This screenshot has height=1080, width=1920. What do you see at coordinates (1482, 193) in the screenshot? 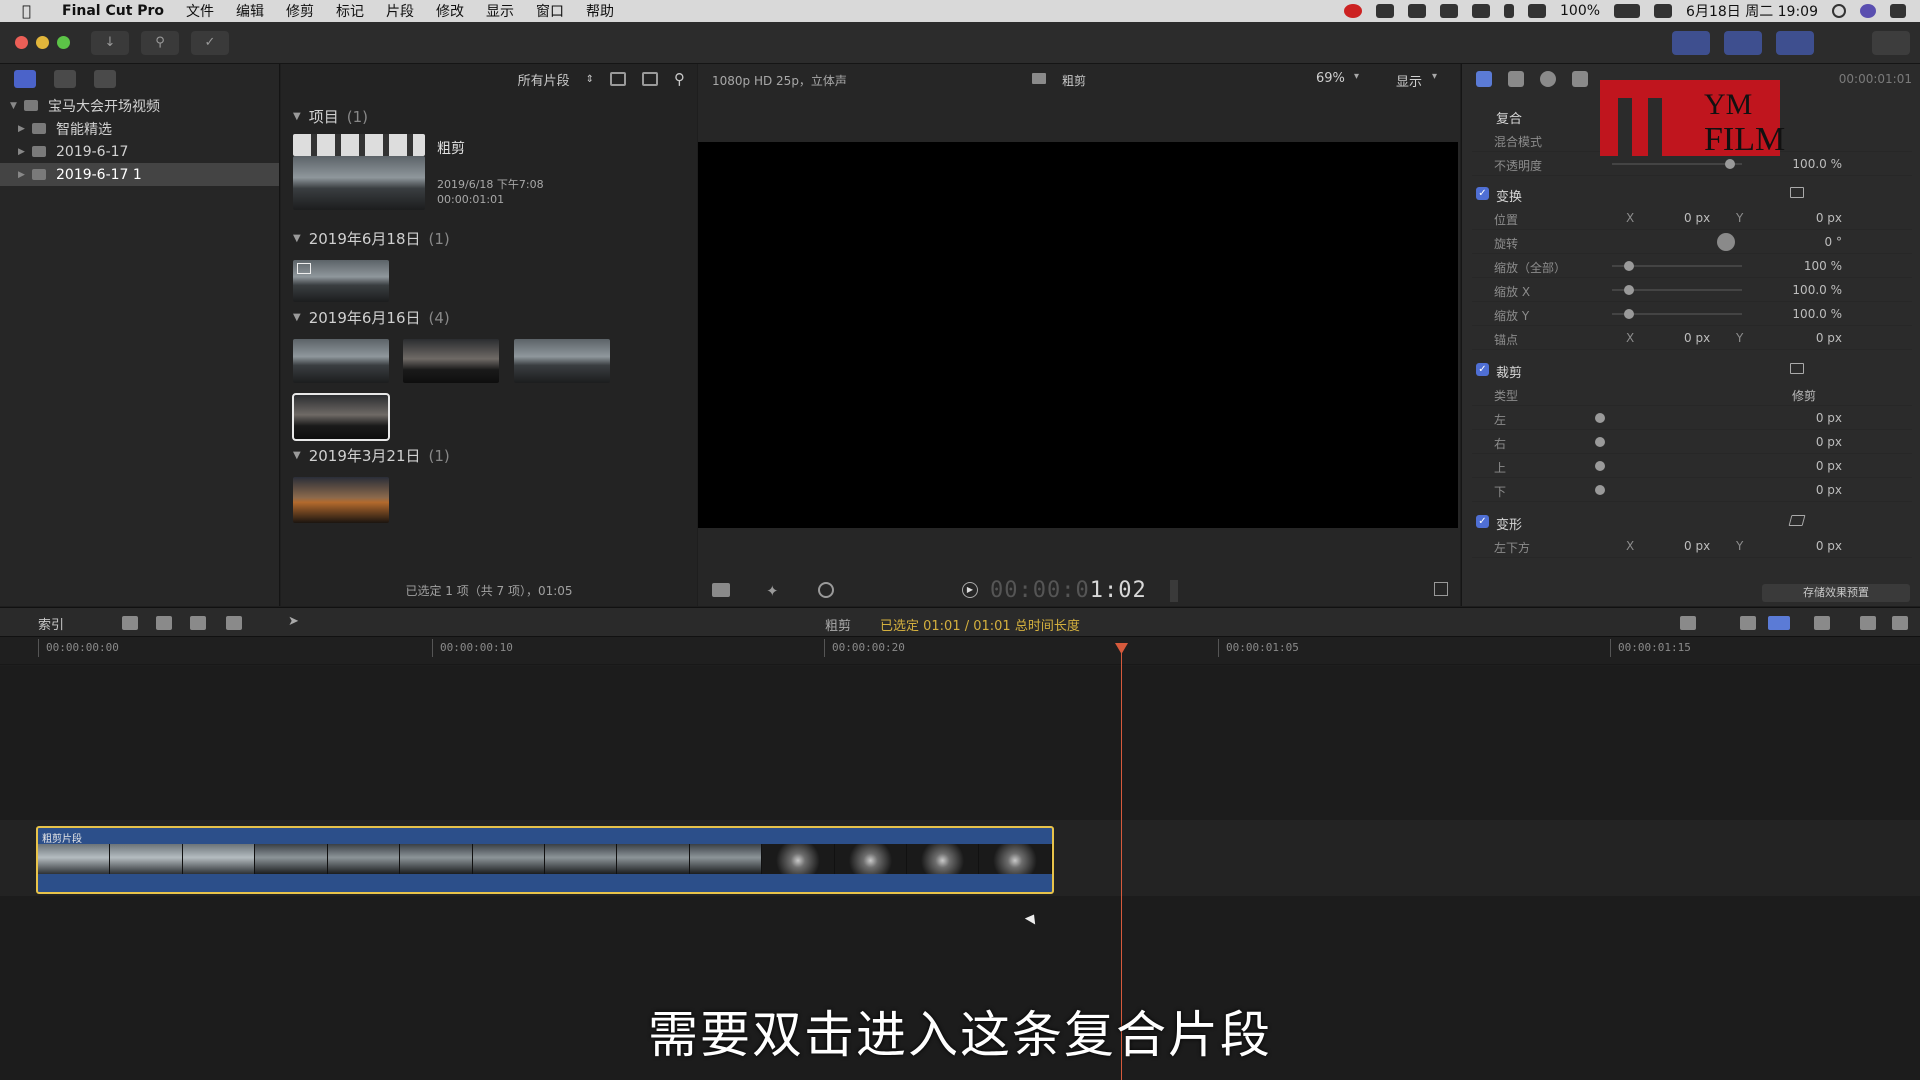
I see `transform-checkbox: ✓` at bounding box center [1482, 193].